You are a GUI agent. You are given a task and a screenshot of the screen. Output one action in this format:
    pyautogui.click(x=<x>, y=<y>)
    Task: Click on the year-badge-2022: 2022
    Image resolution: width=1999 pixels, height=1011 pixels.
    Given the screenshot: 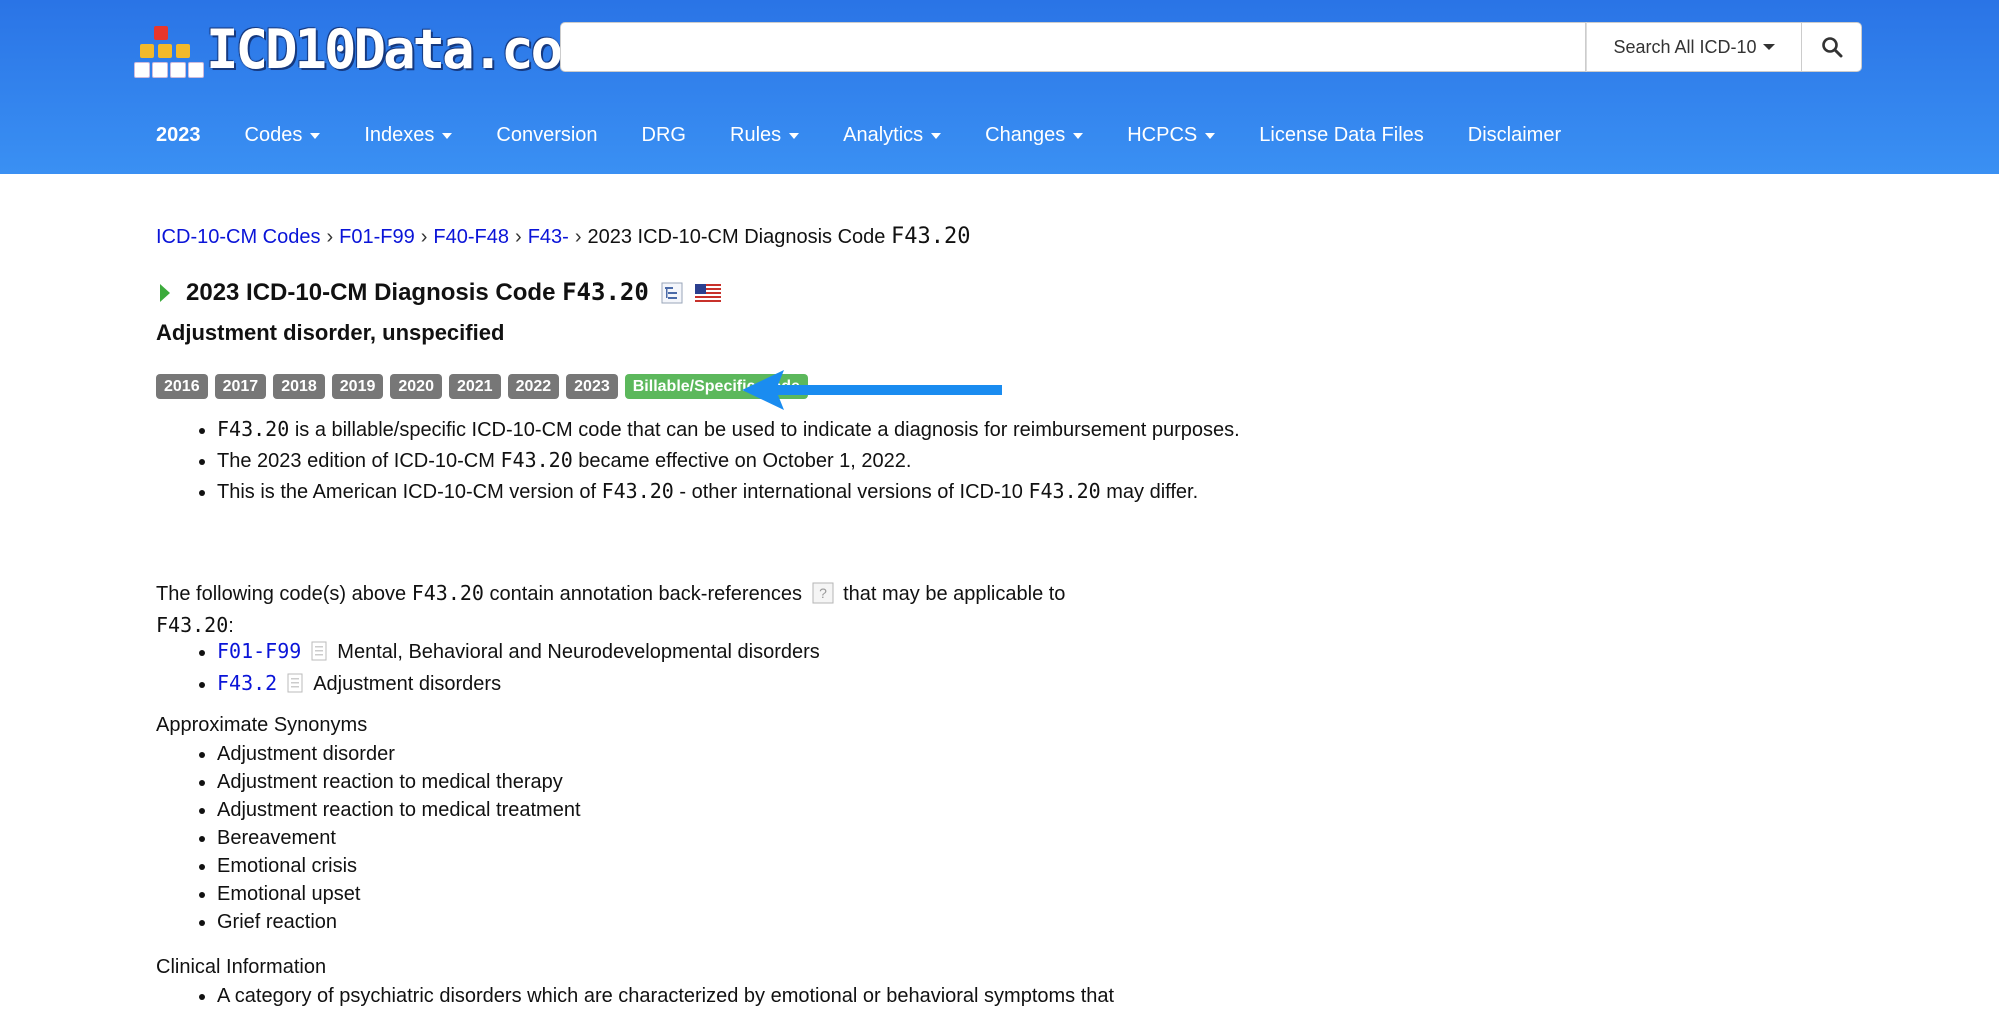 What is the action you would take?
    pyautogui.click(x=533, y=386)
    